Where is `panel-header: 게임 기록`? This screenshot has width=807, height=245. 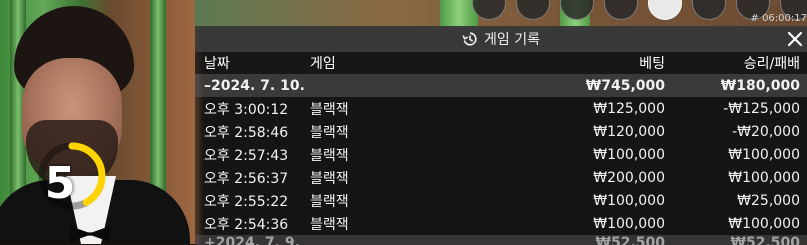
panel-header: 게임 기록 is located at coordinates (501, 39).